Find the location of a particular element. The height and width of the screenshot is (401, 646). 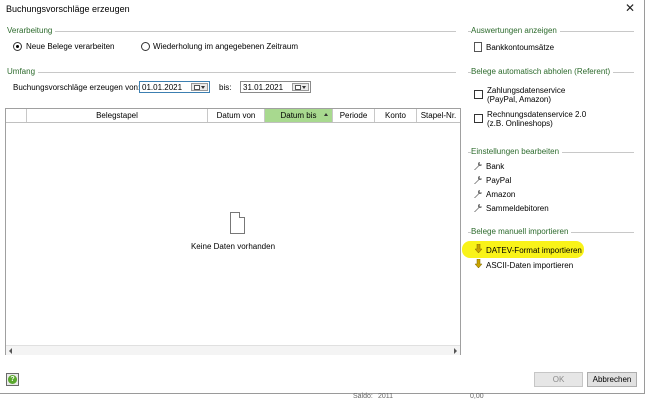

date-from-label: Buchungsvorschläge erzeugen von: is located at coordinates (77, 87).